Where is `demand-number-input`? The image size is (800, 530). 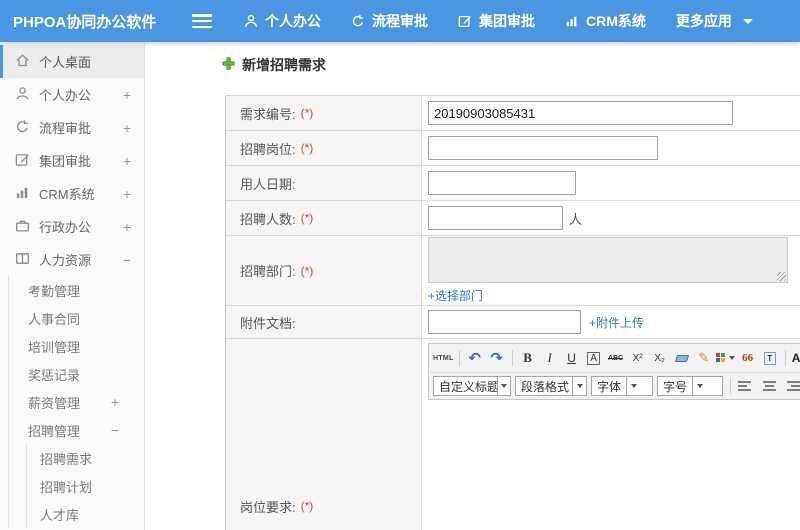 demand-number-input is located at coordinates (580, 113).